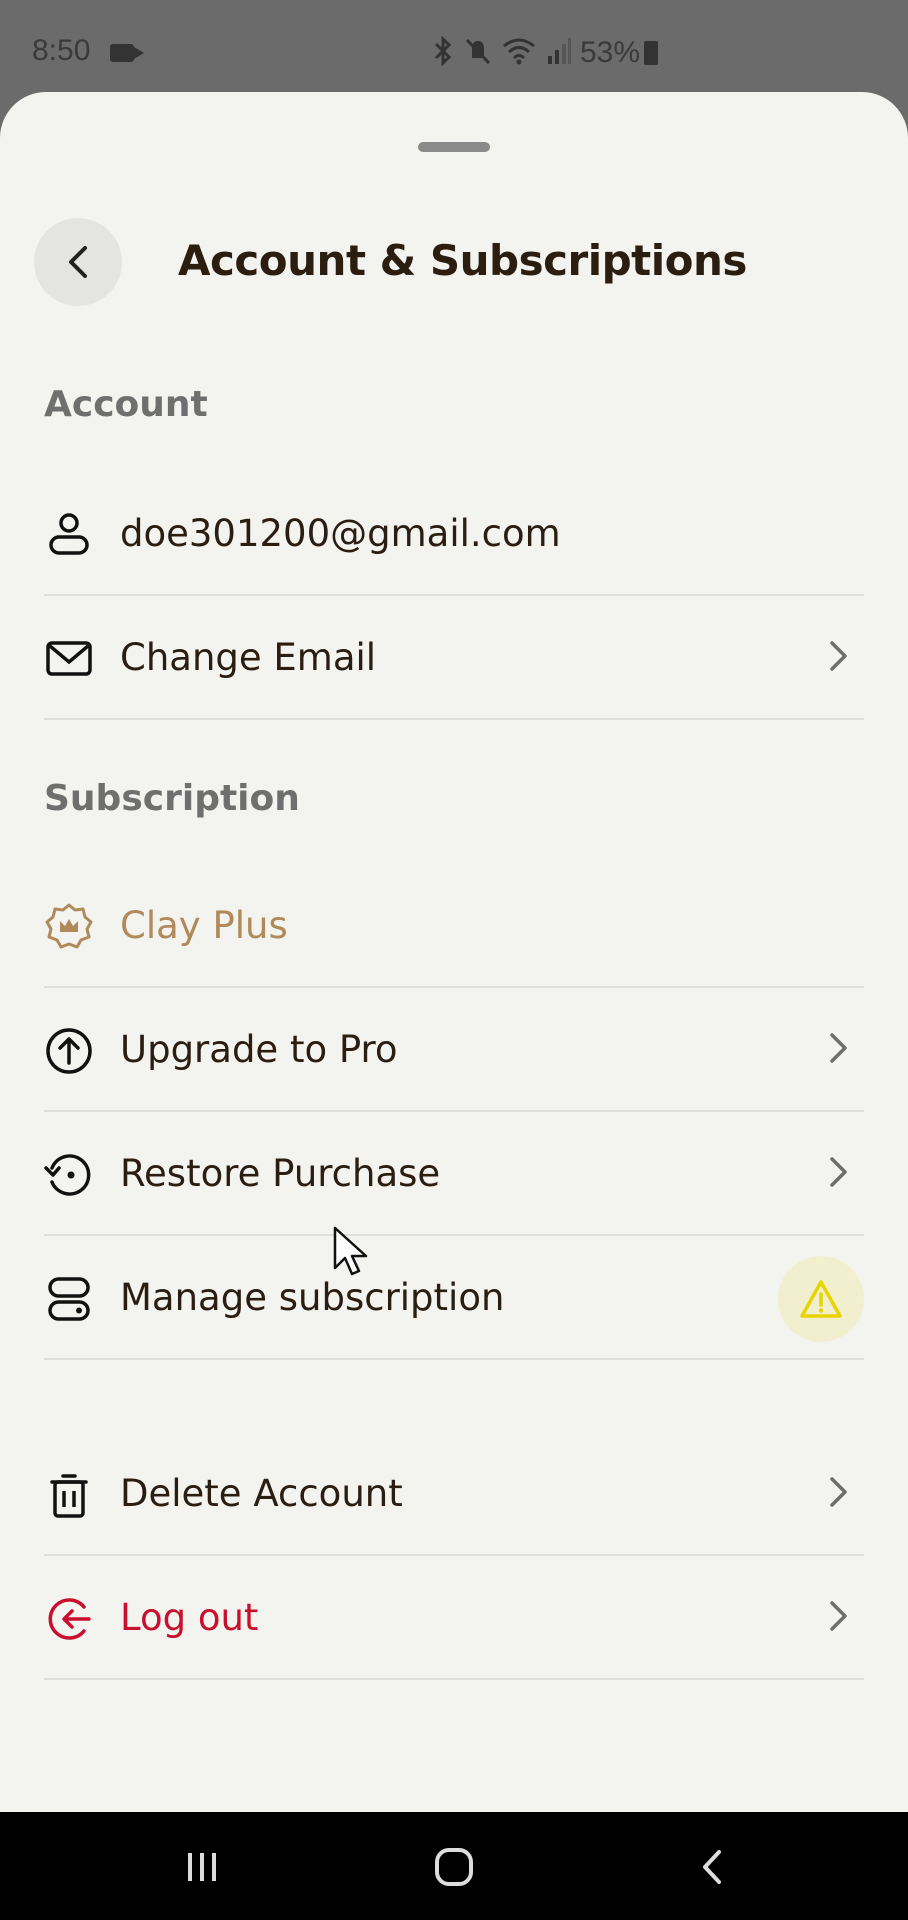  I want to click on logout-label: Log out, so click(189, 1617).